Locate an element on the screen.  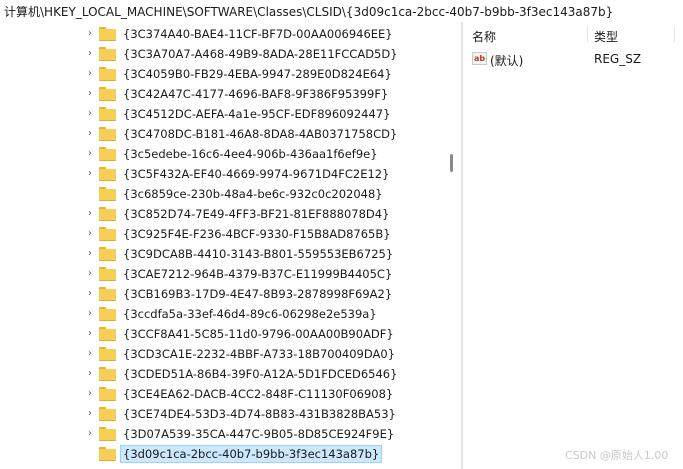
tree-item: › {3C4708DC-B181-46A8-8DA8-4AB0371758CD} is located at coordinates (220, 134).